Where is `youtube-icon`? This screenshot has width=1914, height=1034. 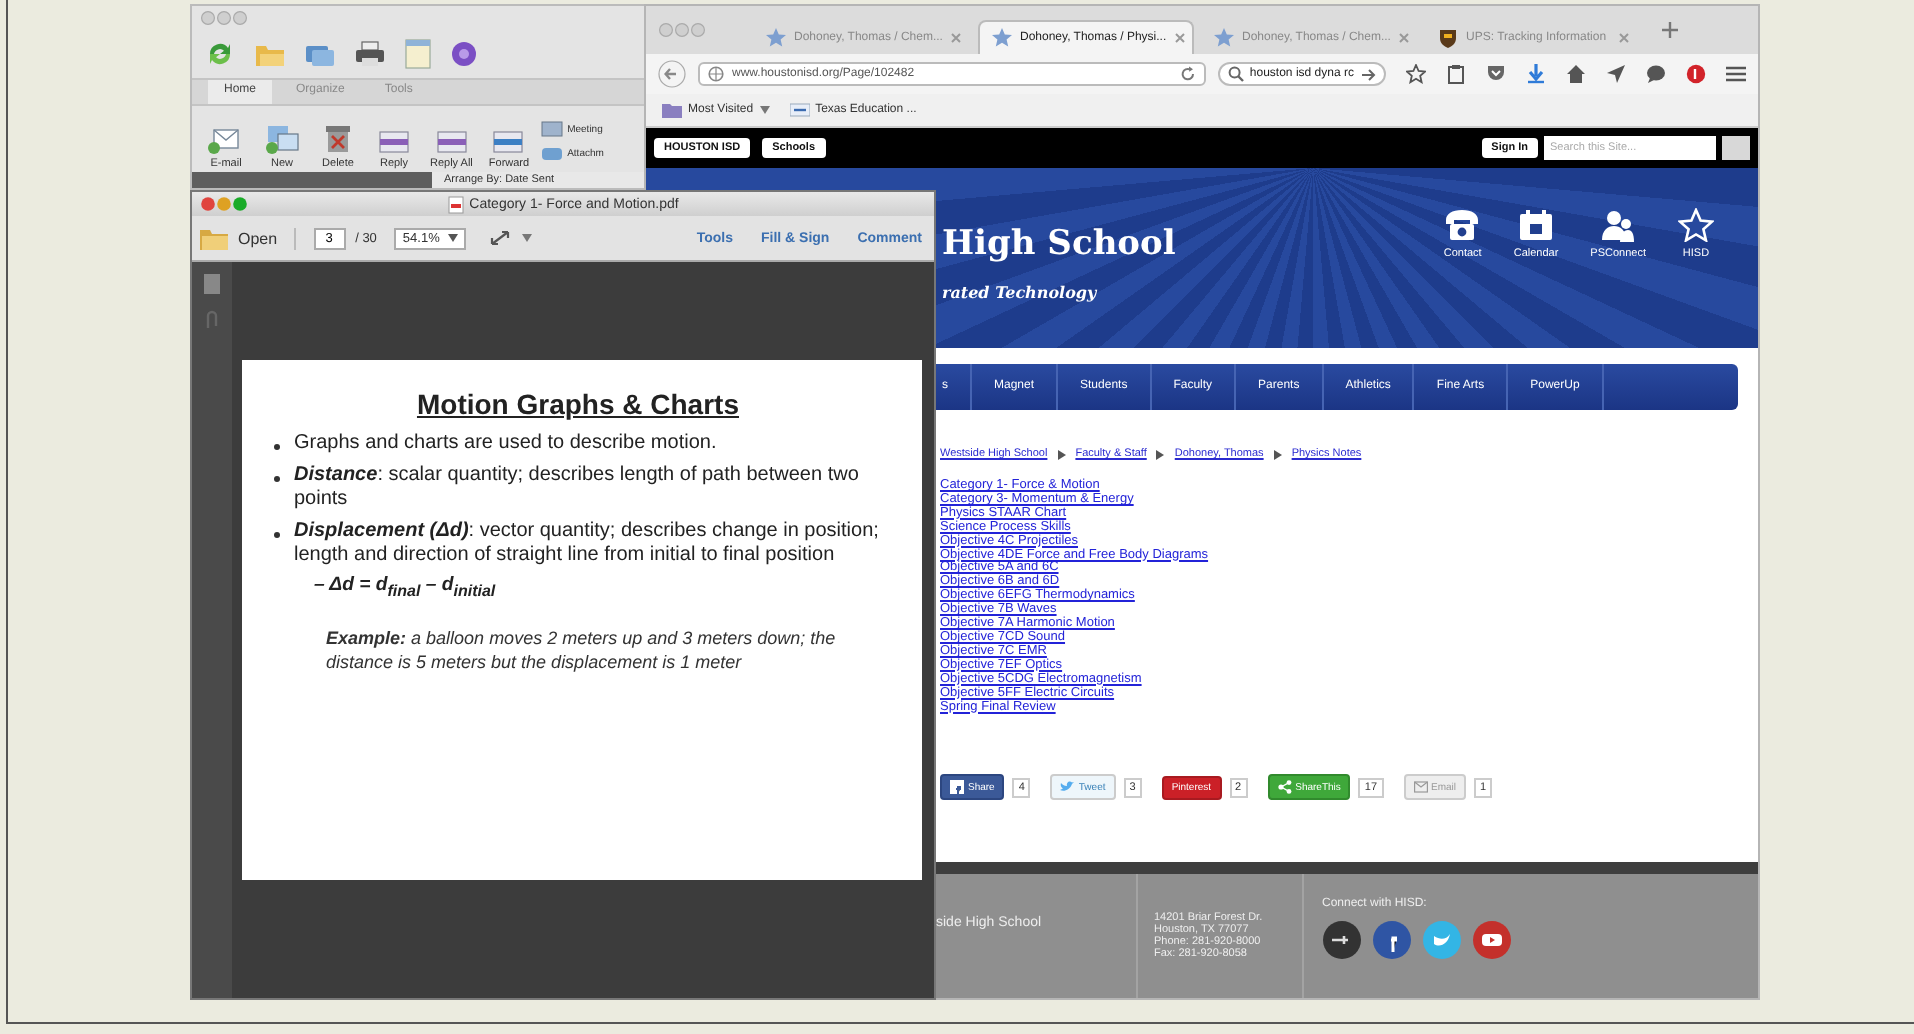
youtube-icon is located at coordinates (1492, 940).